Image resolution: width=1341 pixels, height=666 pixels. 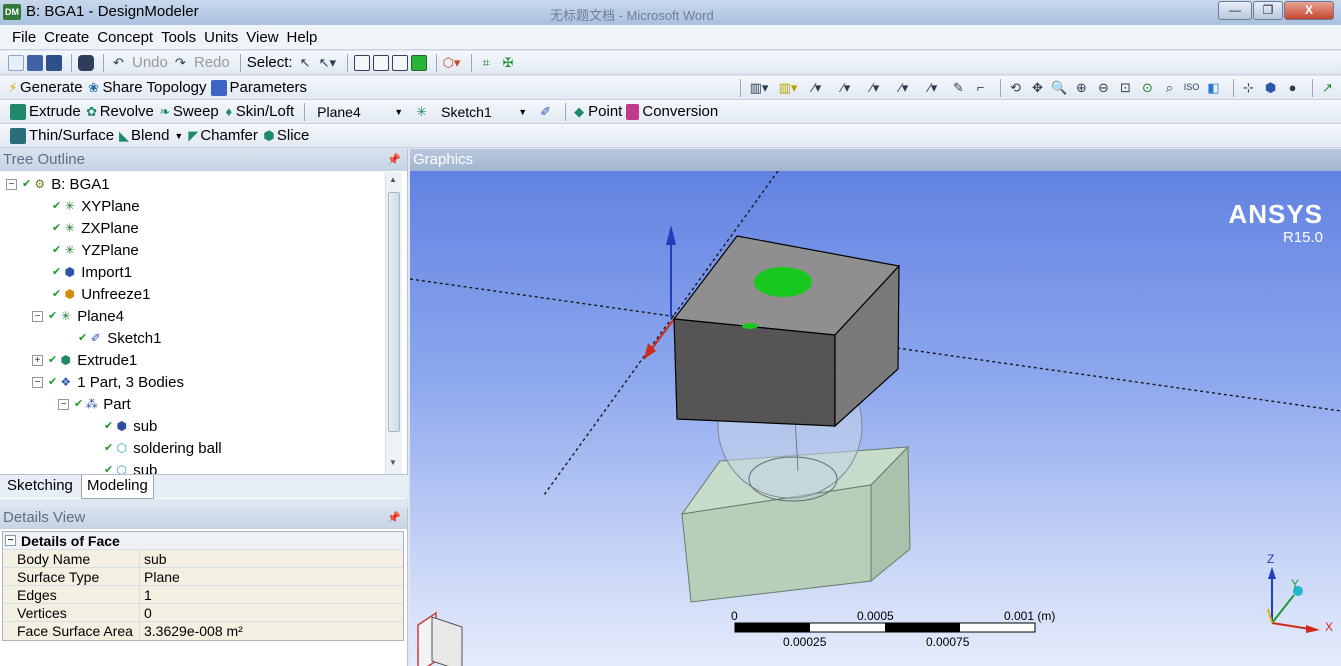 What do you see at coordinates (35, 62) in the screenshot?
I see `save-icon` at bounding box center [35, 62].